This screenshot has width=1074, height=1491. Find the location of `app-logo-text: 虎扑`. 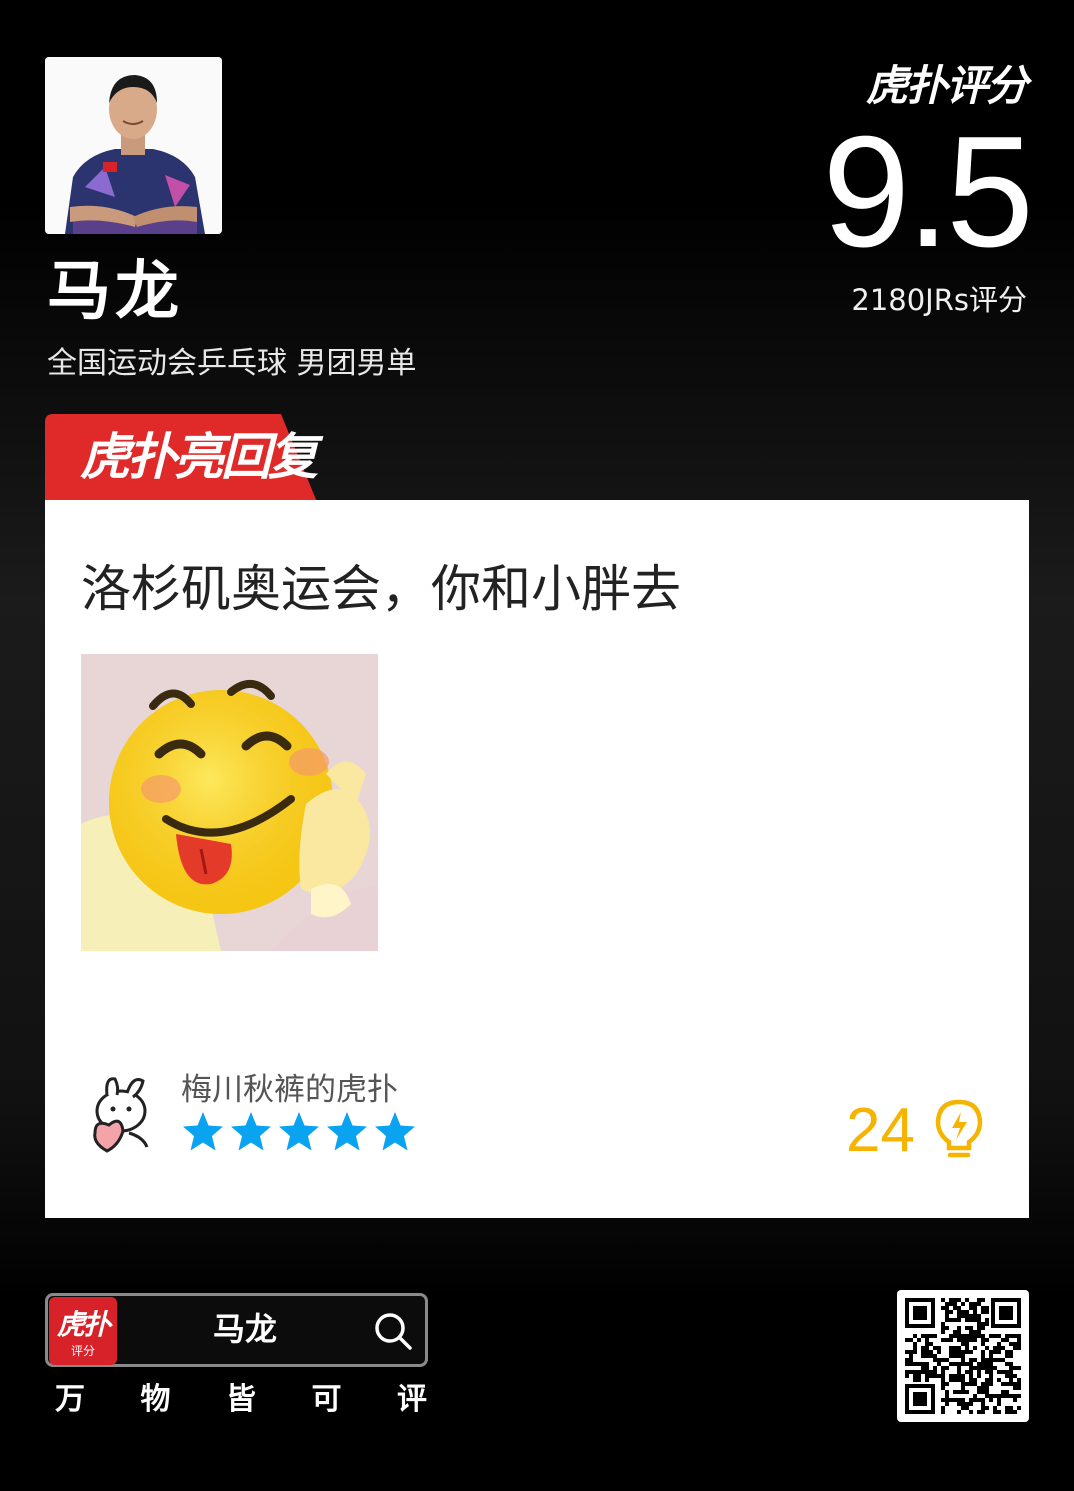

app-logo-text: 虎扑 is located at coordinates (83, 1324).